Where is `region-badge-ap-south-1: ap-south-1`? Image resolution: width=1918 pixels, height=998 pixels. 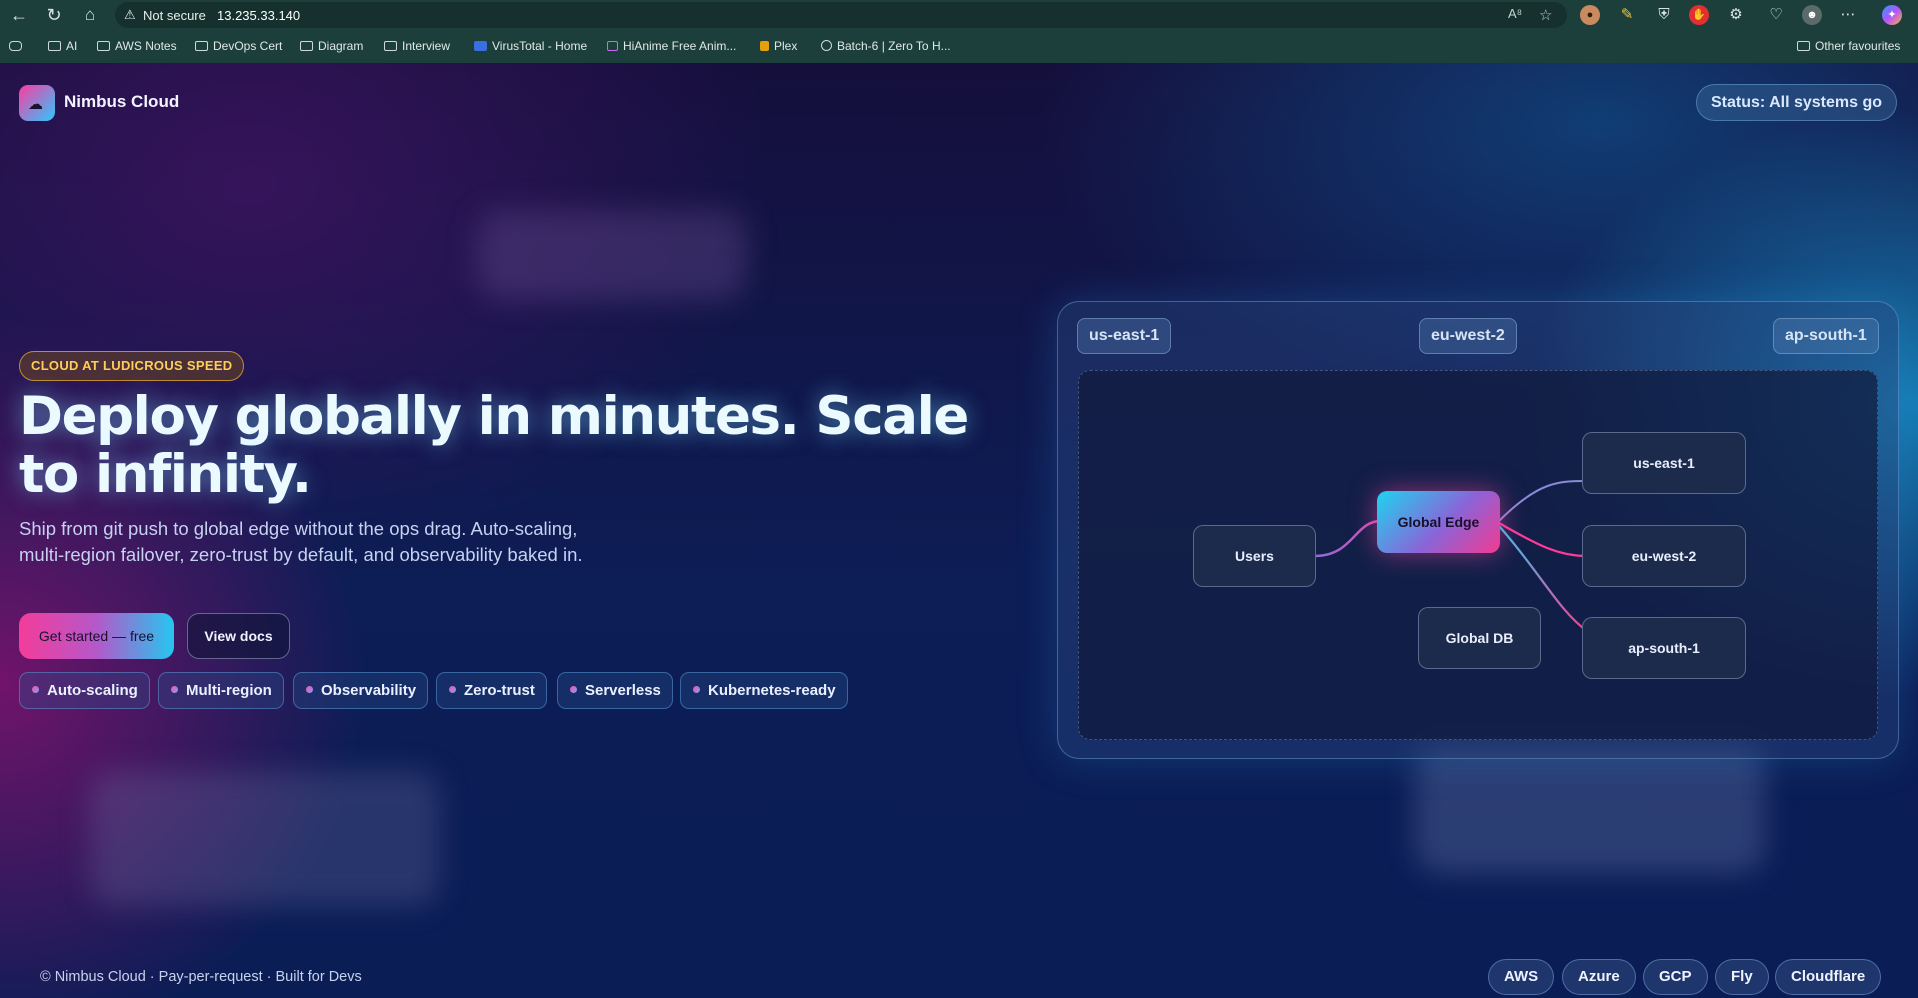
region-badge-ap-south-1: ap-south-1 is located at coordinates (1826, 336).